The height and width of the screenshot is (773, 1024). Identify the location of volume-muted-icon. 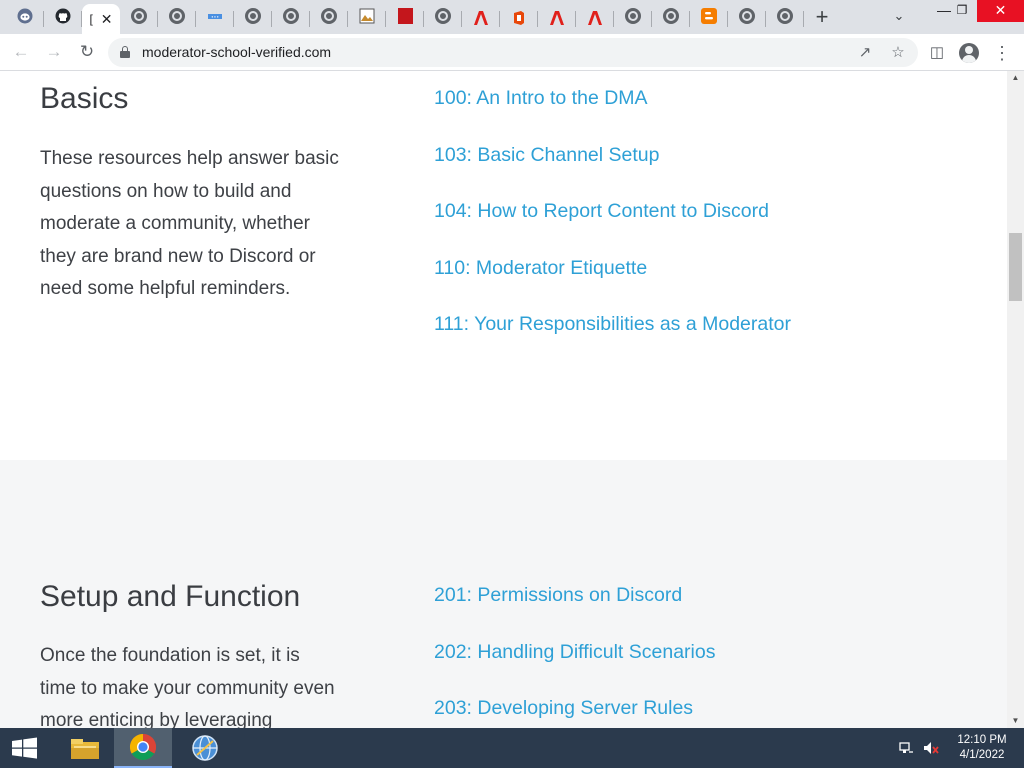
(930, 748).